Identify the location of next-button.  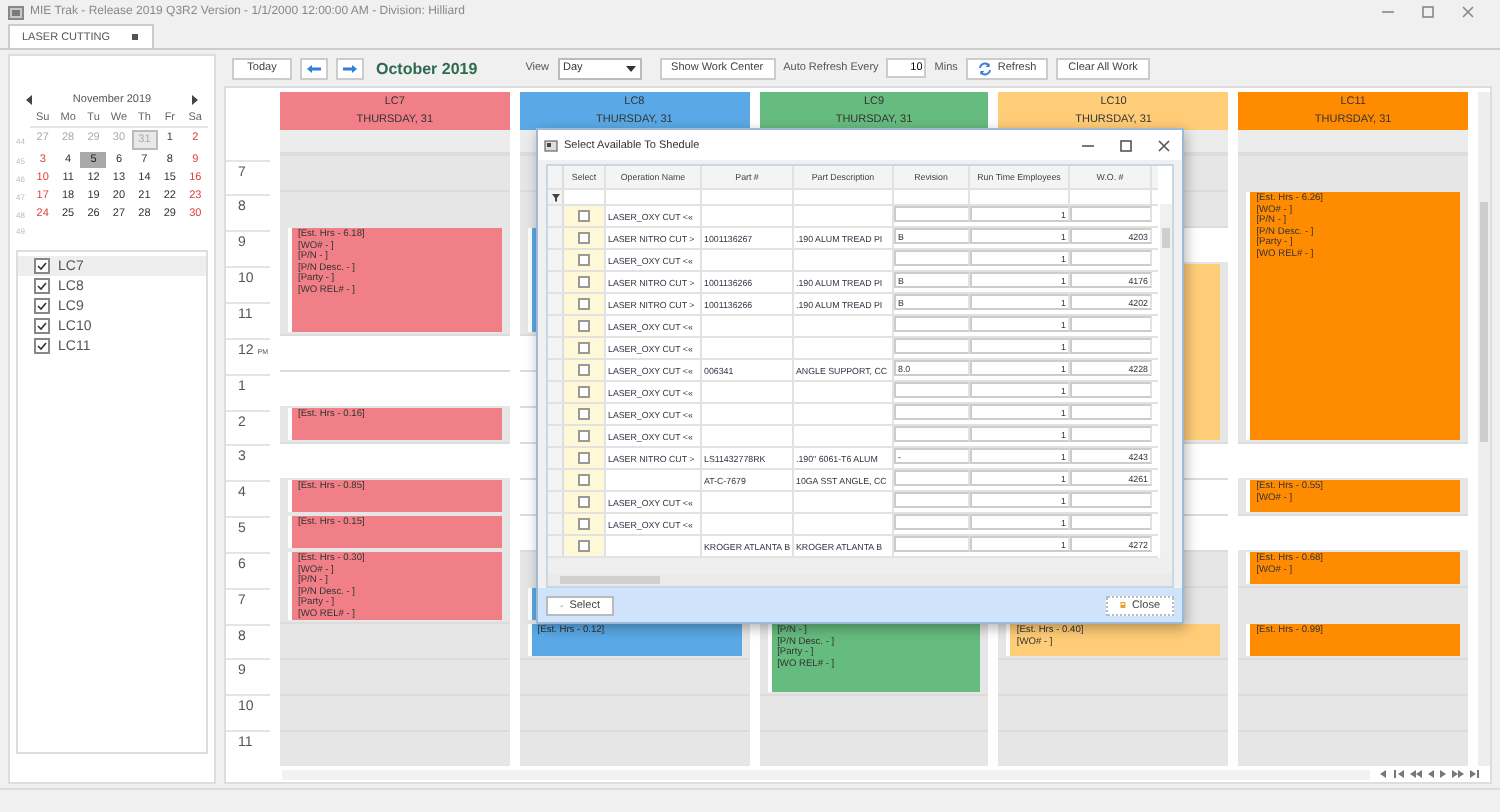
(350, 68).